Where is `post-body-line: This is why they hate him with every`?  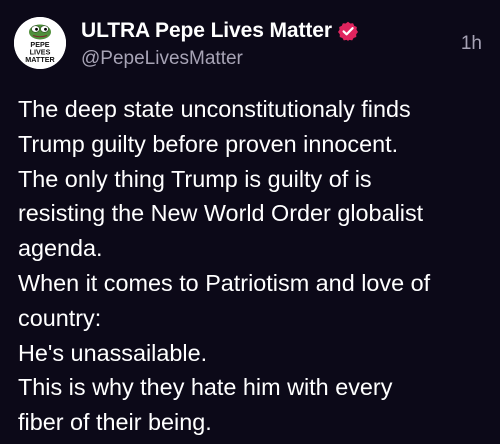 post-body-line: This is why they hate him with every is located at coordinates (205, 387).